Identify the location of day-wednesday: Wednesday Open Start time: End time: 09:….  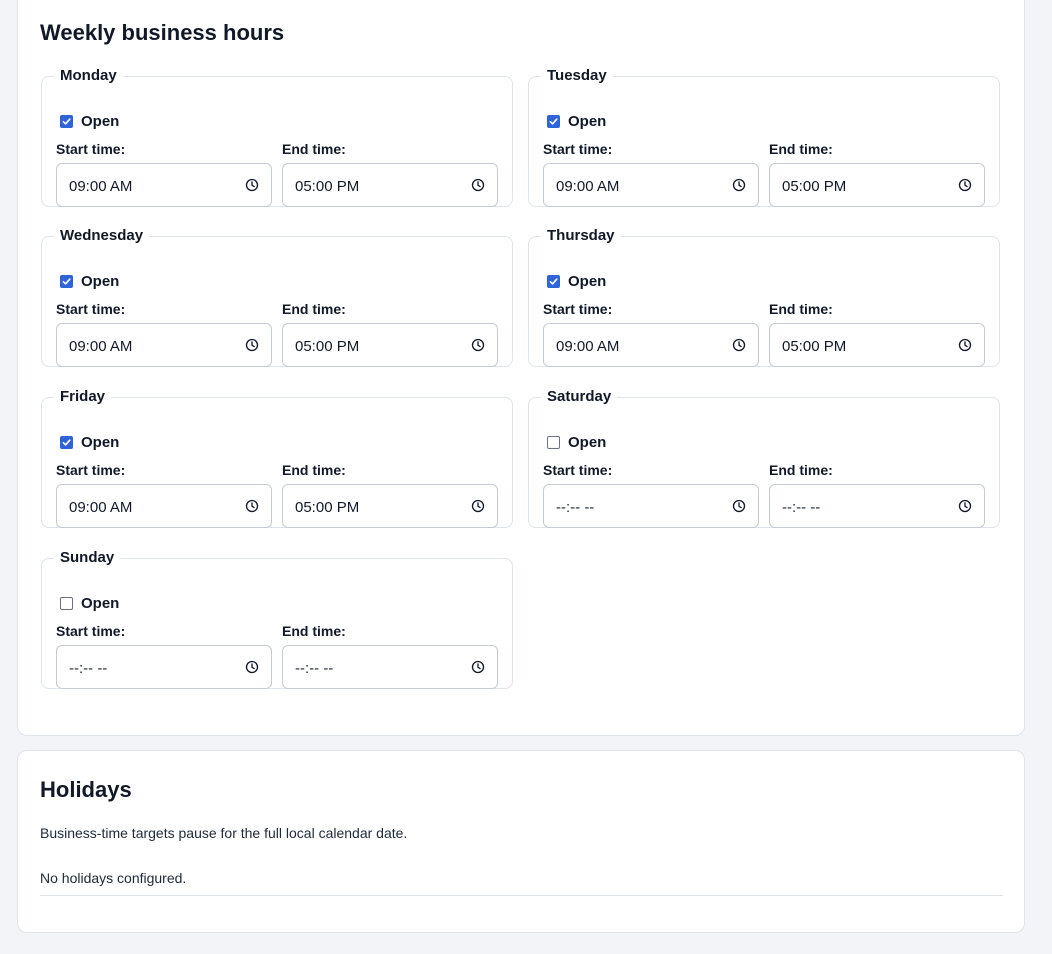
(277, 297).